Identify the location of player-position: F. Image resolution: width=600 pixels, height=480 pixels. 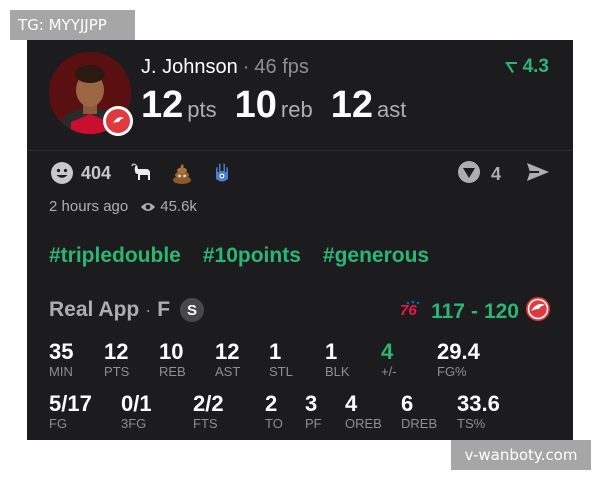
(164, 309).